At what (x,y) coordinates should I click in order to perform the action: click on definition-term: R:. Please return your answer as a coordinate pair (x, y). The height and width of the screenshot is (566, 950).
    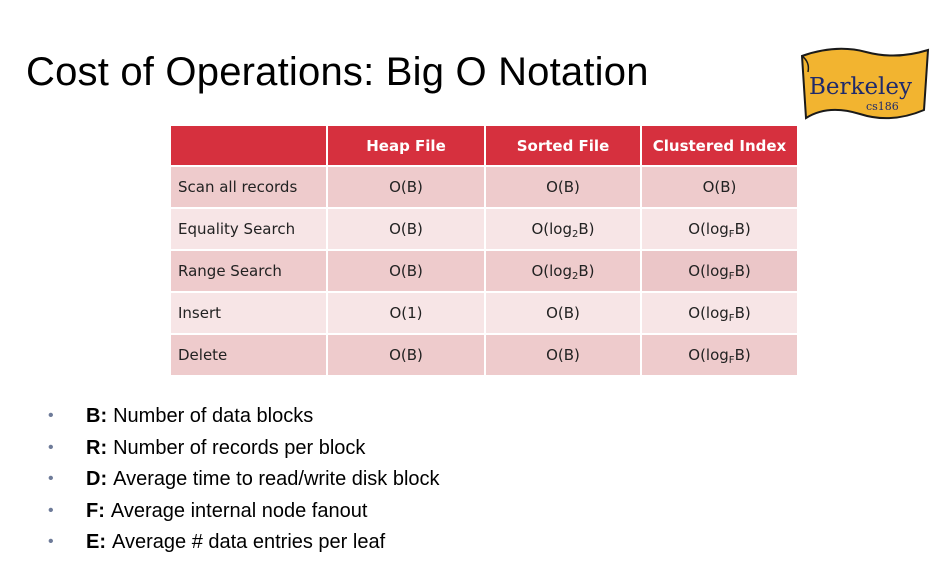
    Looking at the image, I should click on (97, 447).